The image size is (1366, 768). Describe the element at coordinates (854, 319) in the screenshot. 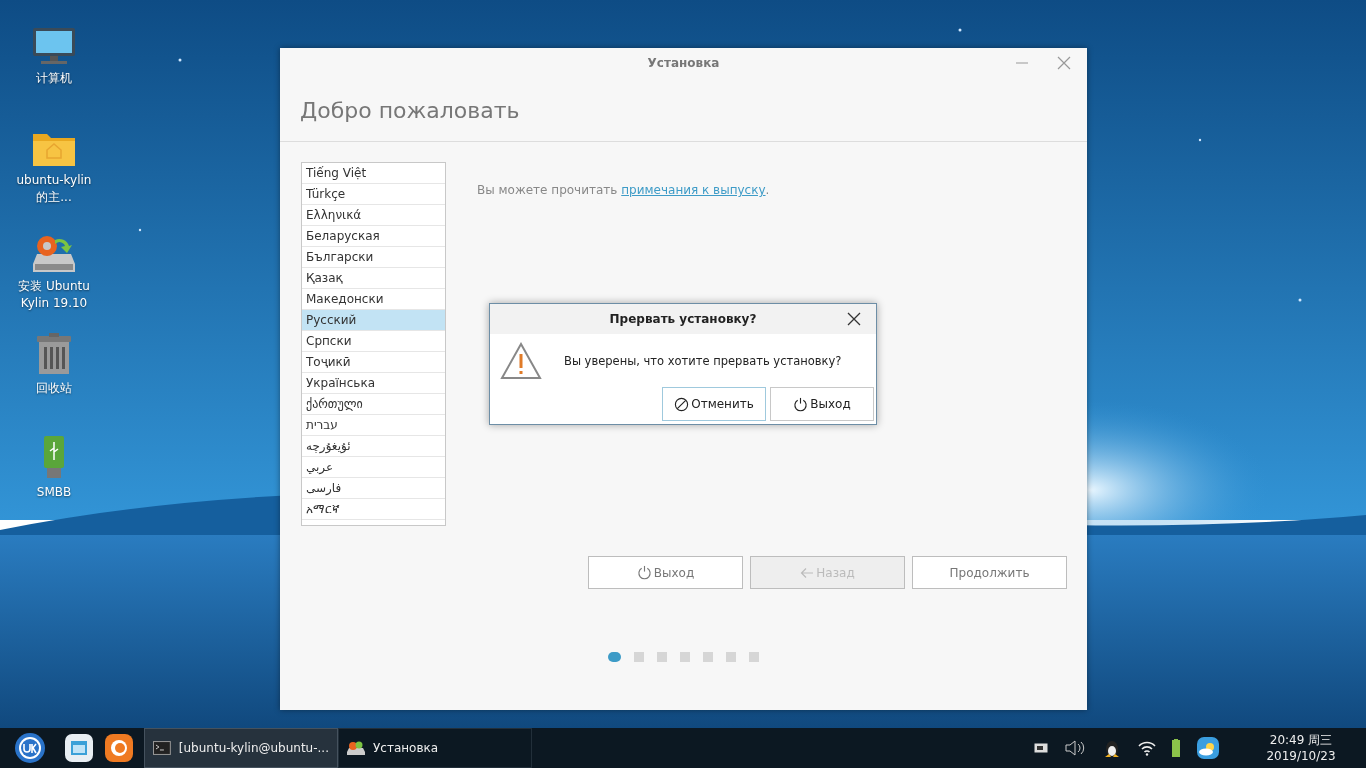

I see `close-icon` at that location.